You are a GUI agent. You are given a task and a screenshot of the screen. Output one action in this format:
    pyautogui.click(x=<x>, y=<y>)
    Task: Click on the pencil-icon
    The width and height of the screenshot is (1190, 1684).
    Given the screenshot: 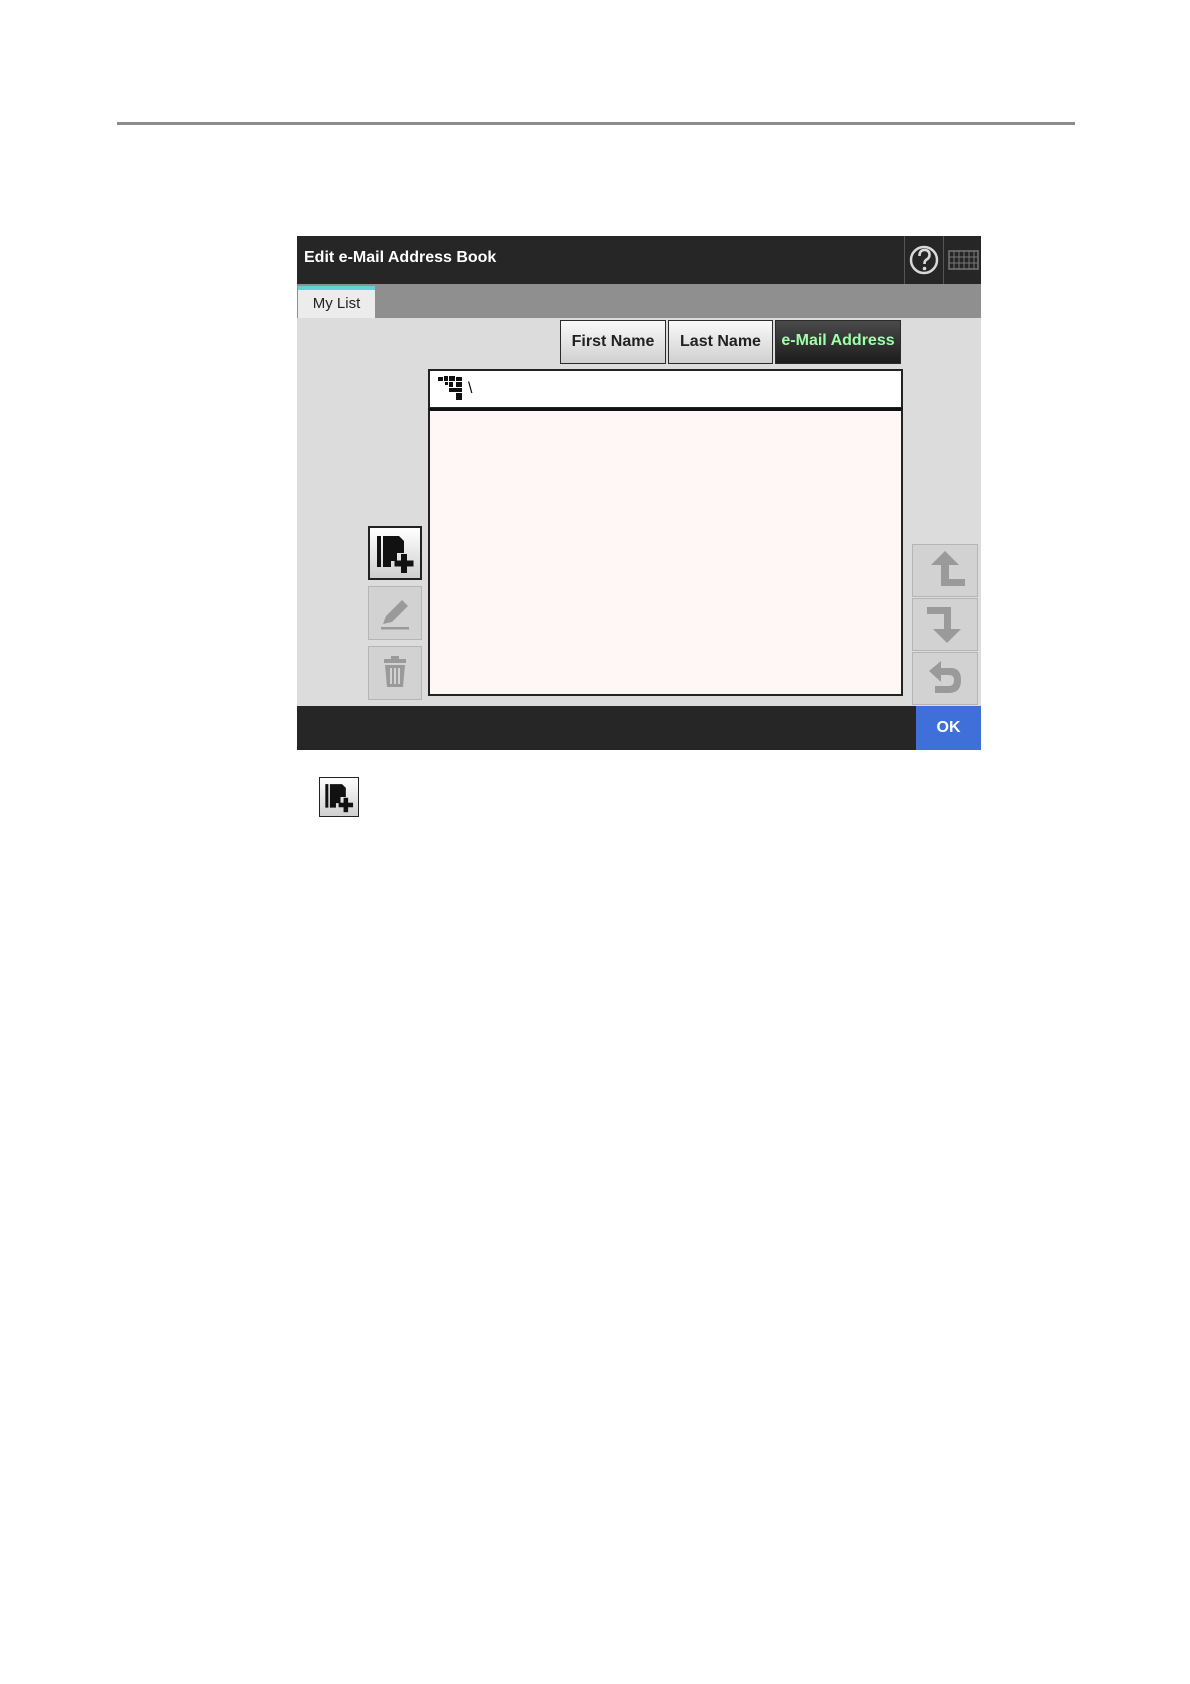 What is the action you would take?
    pyautogui.click(x=395, y=615)
    